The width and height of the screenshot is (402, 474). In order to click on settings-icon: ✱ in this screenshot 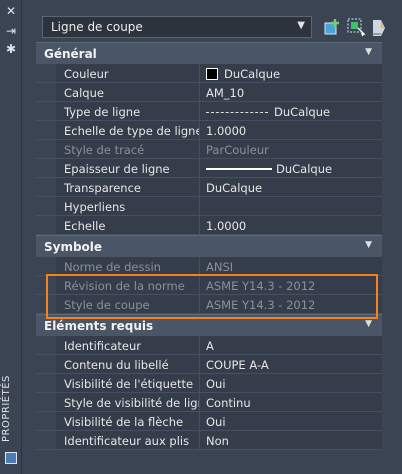, I will do `click(11, 49)`.